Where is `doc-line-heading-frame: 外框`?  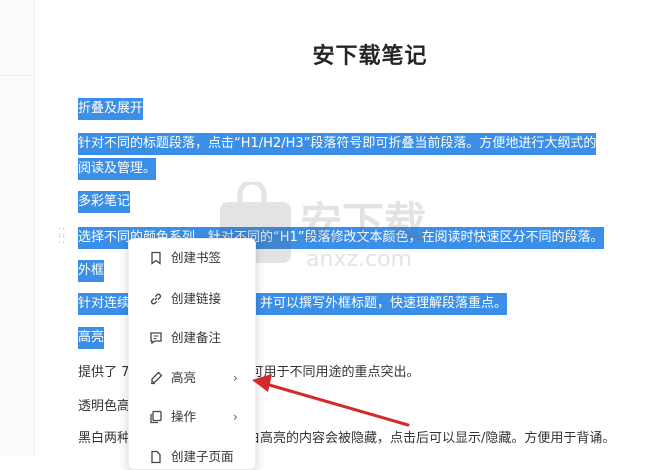 doc-line-heading-frame: 外框 is located at coordinates (91, 271).